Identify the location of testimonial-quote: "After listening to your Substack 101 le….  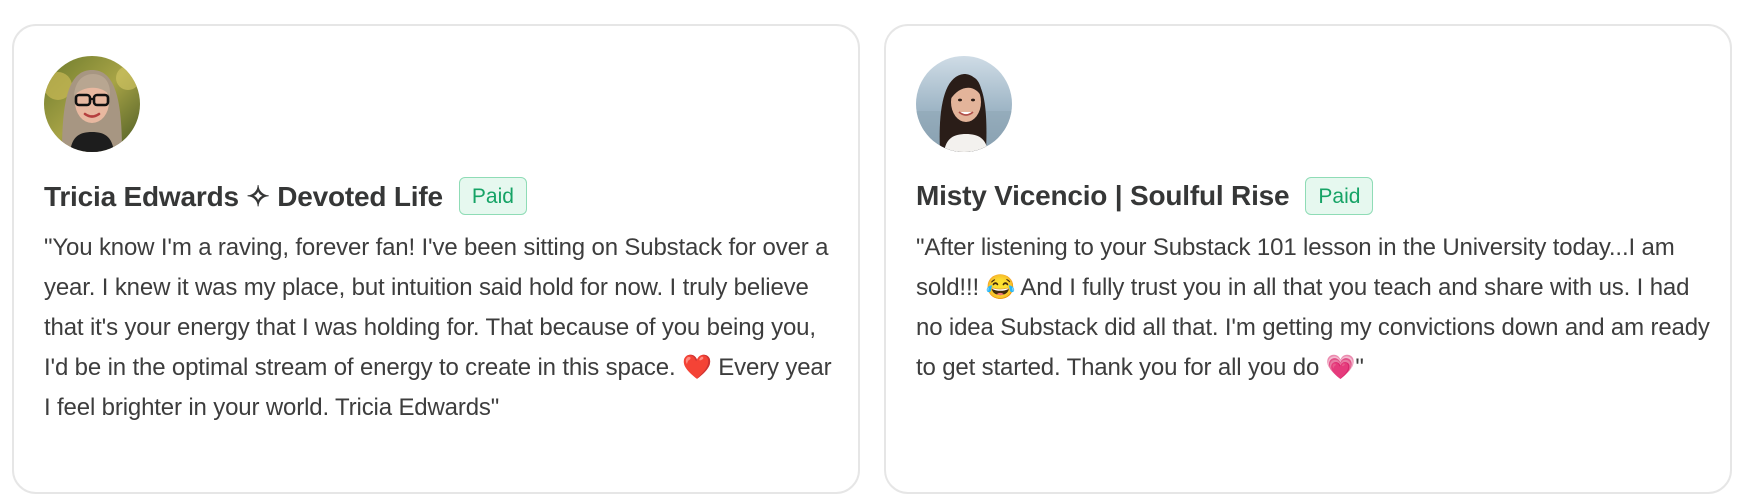
(1313, 307).